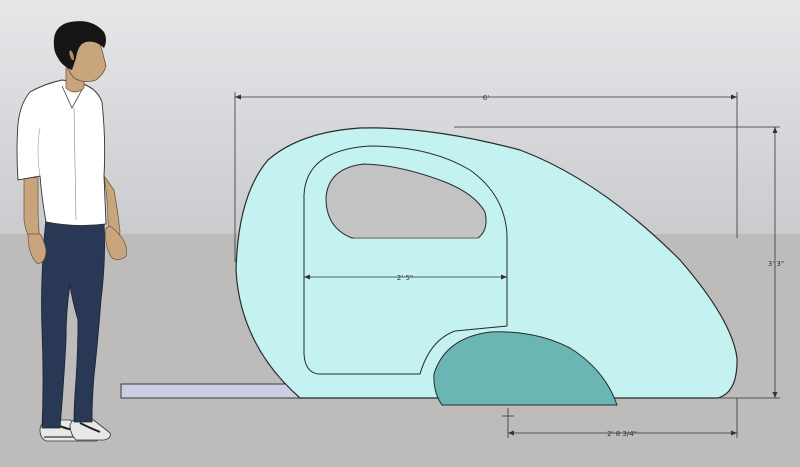 Image resolution: width=800 pixels, height=467 pixels. What do you see at coordinates (776, 264) in the screenshot?
I see `dimension-label-height: 3' 3"` at bounding box center [776, 264].